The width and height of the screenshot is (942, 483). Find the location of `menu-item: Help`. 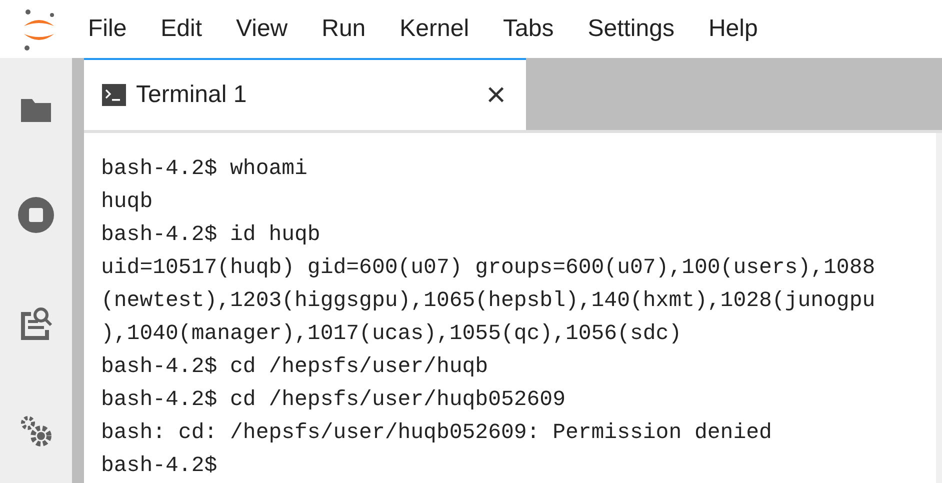

menu-item: Help is located at coordinates (733, 29).